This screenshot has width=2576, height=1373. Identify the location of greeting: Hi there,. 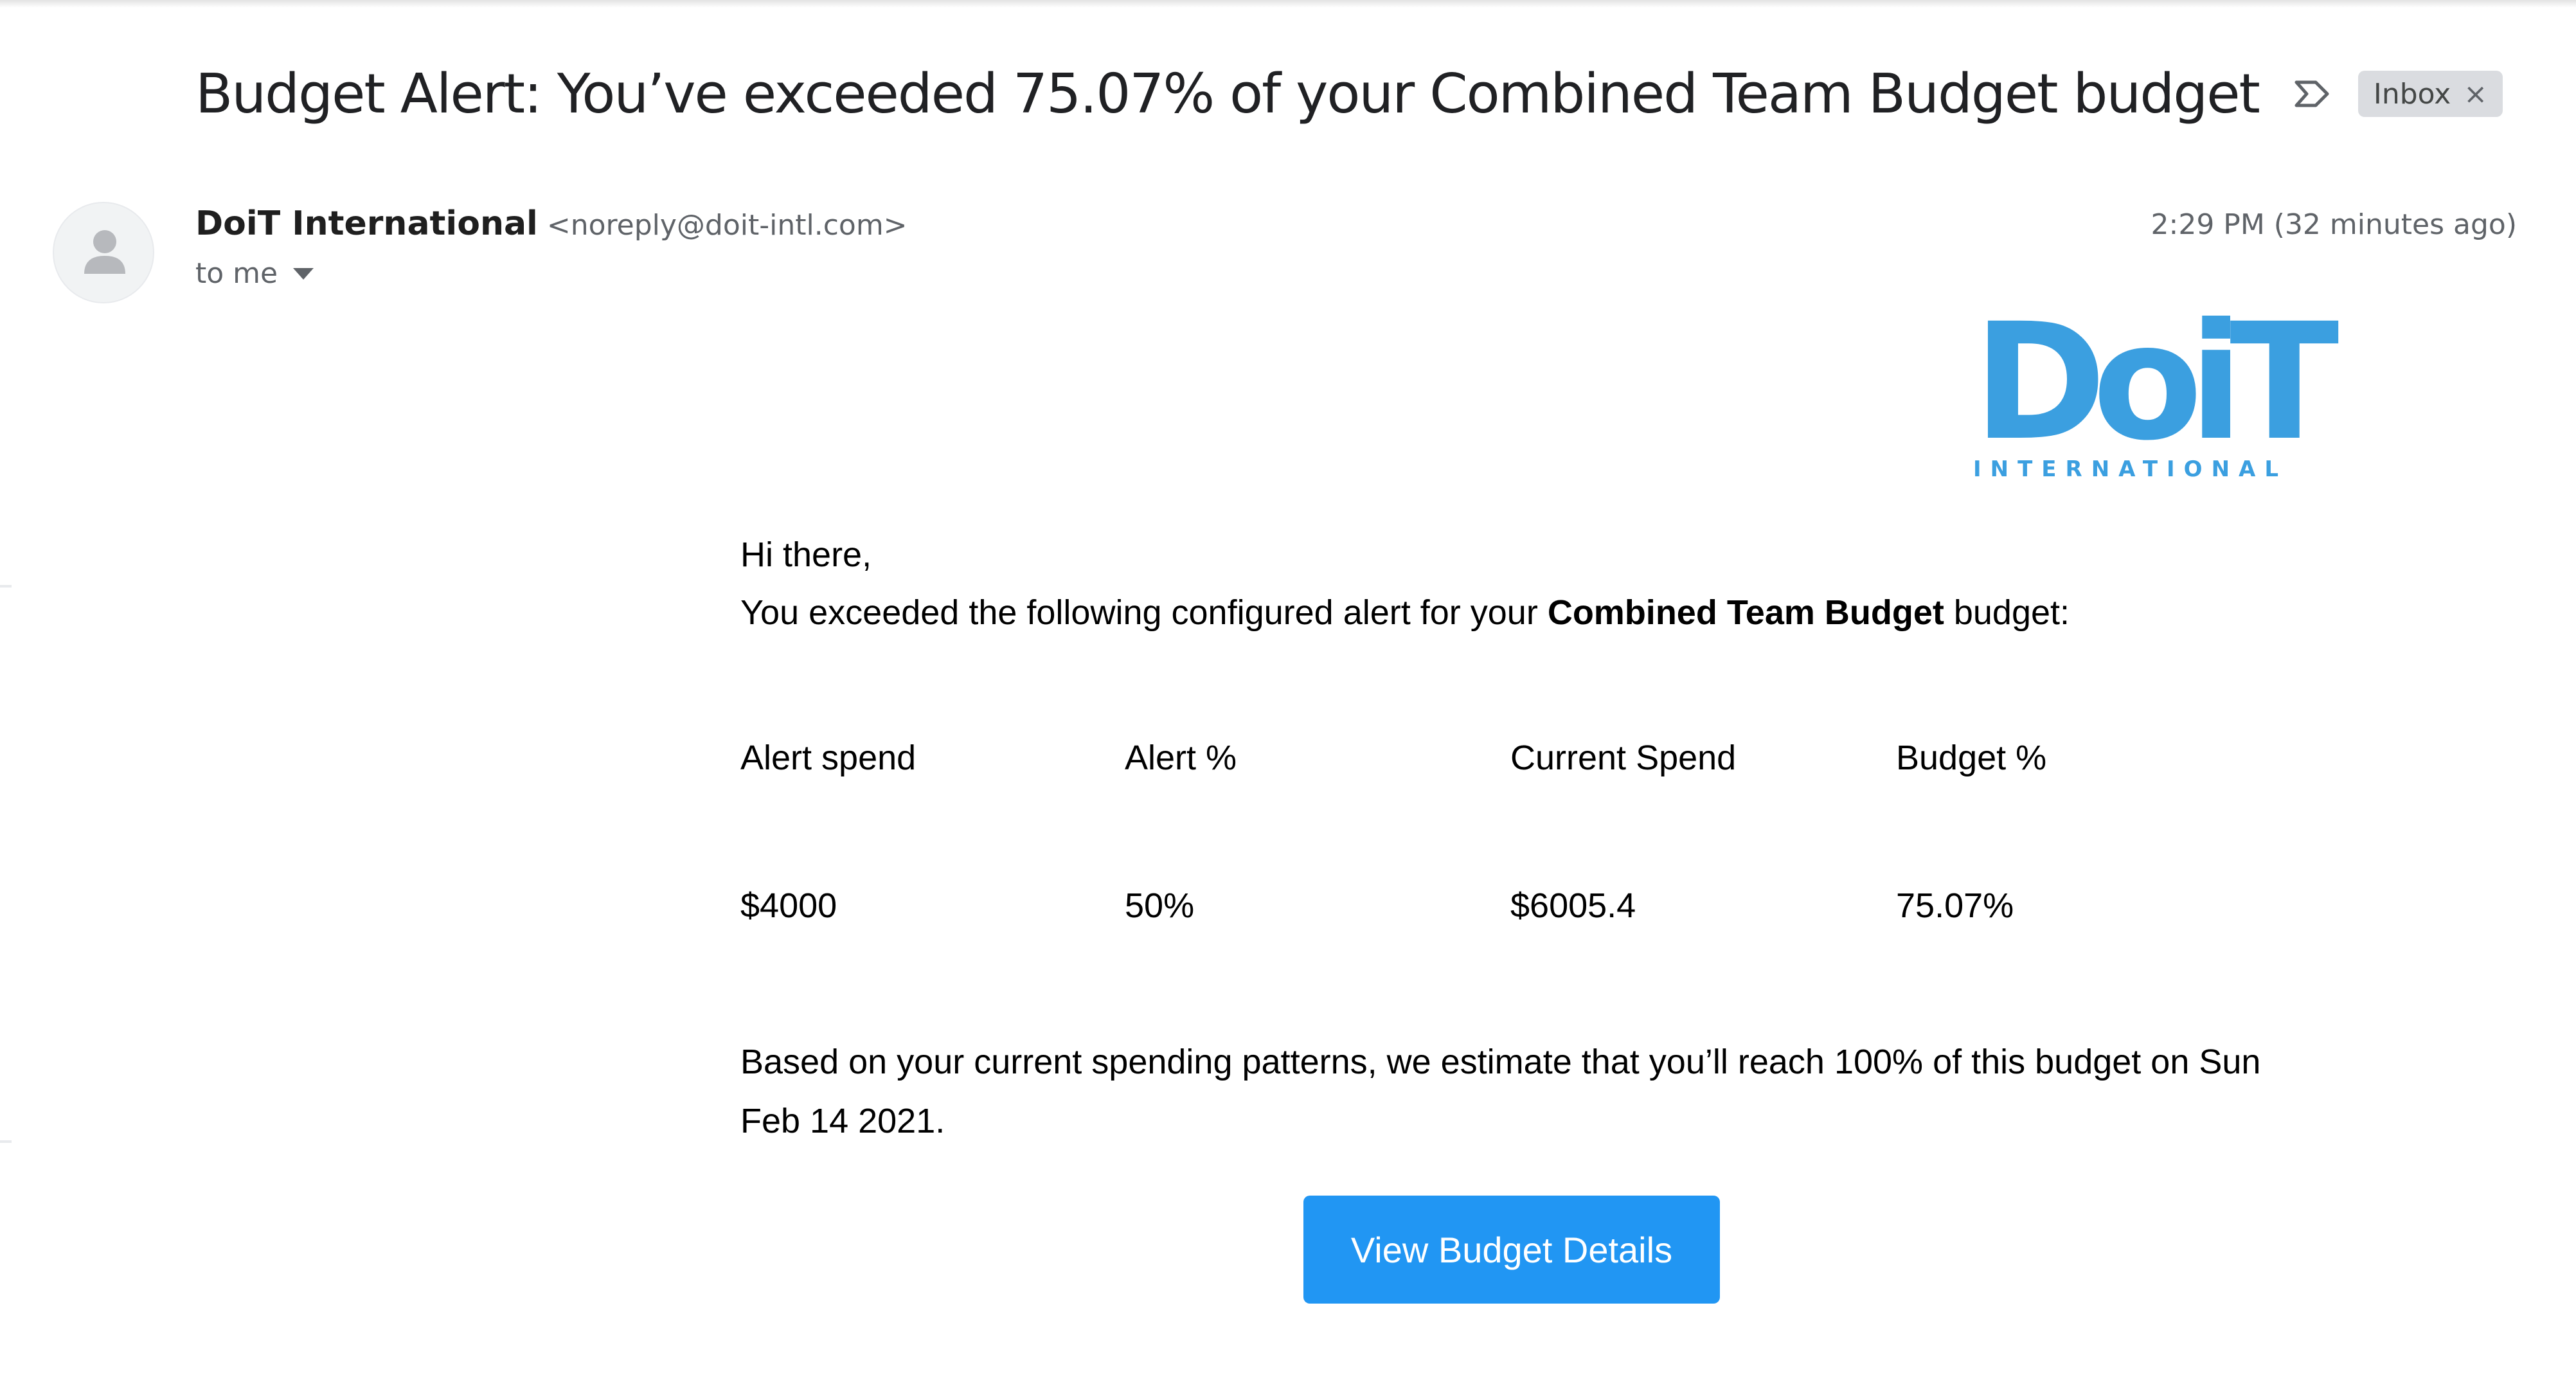
(806, 554).